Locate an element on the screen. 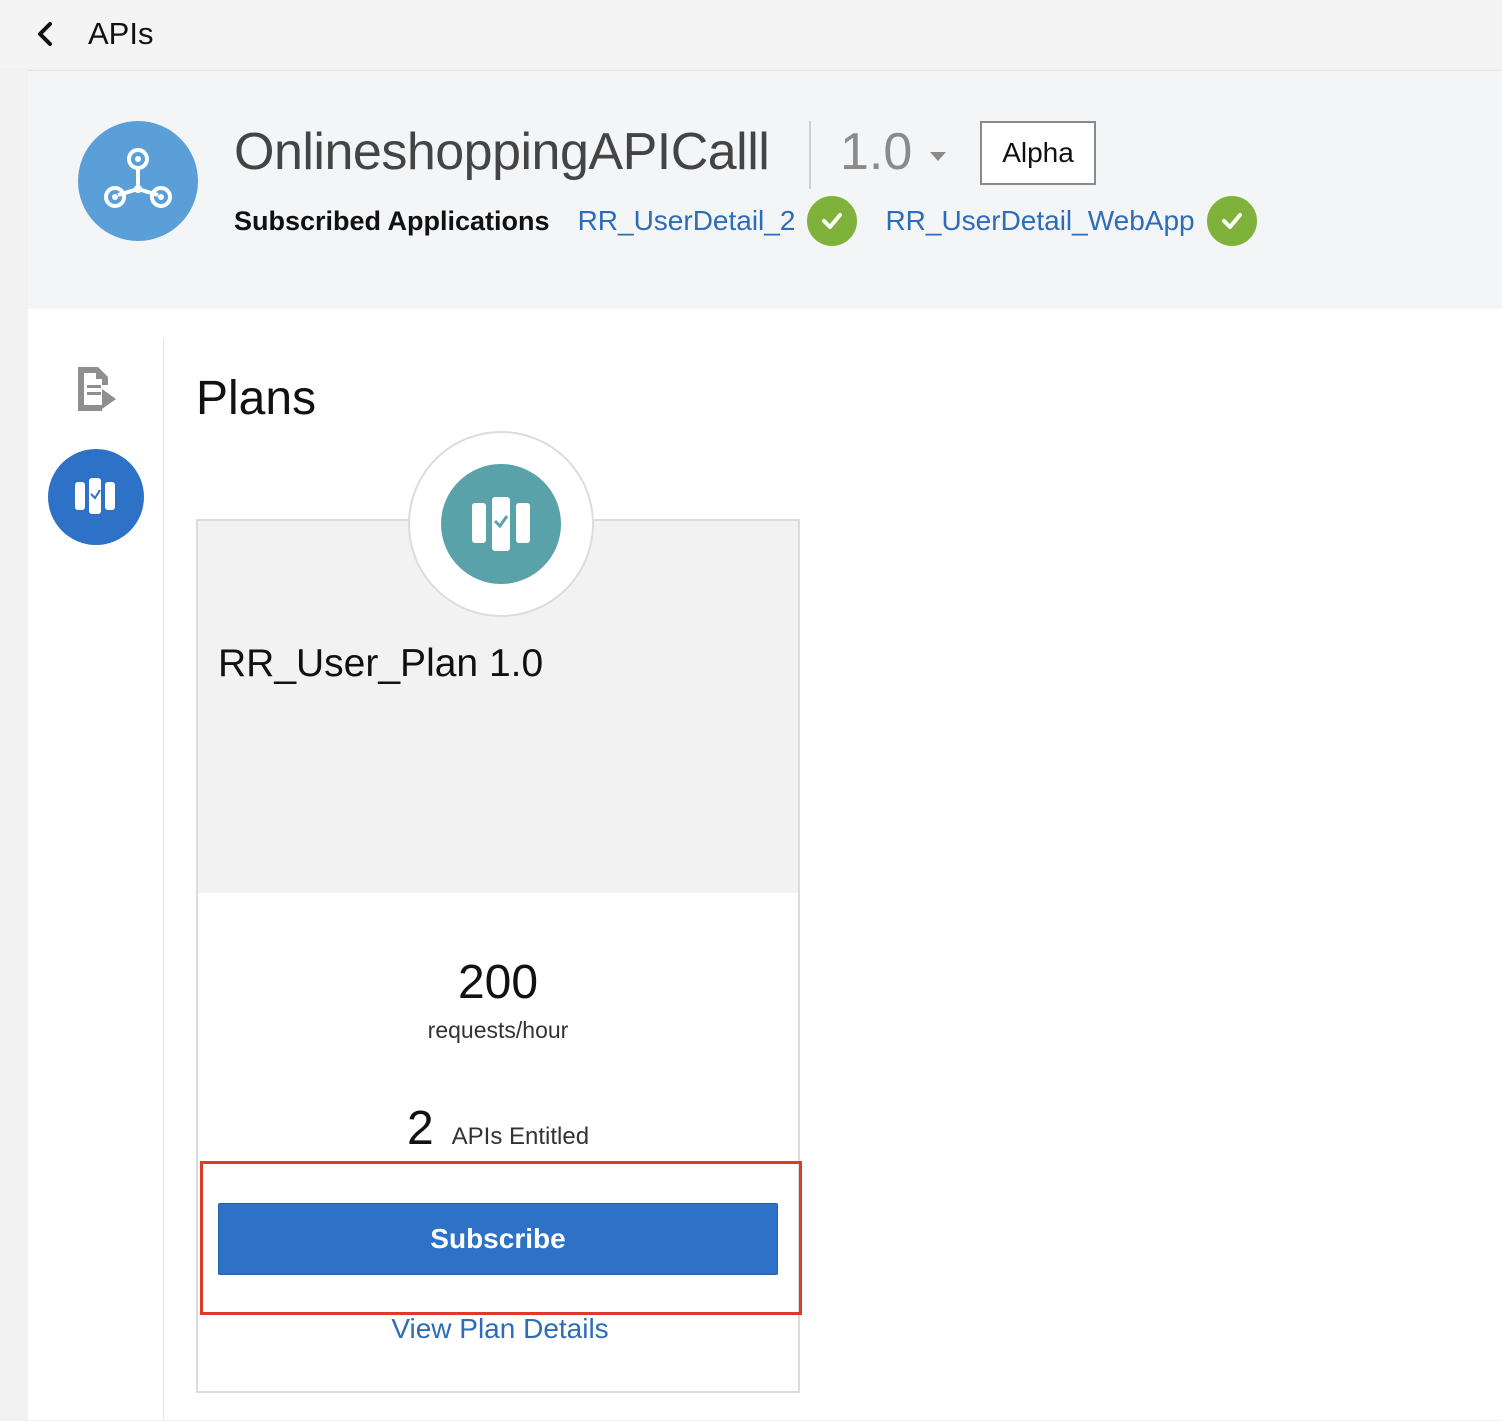 The height and width of the screenshot is (1421, 1502). apis-entitled-count: 2 is located at coordinates (420, 1128).